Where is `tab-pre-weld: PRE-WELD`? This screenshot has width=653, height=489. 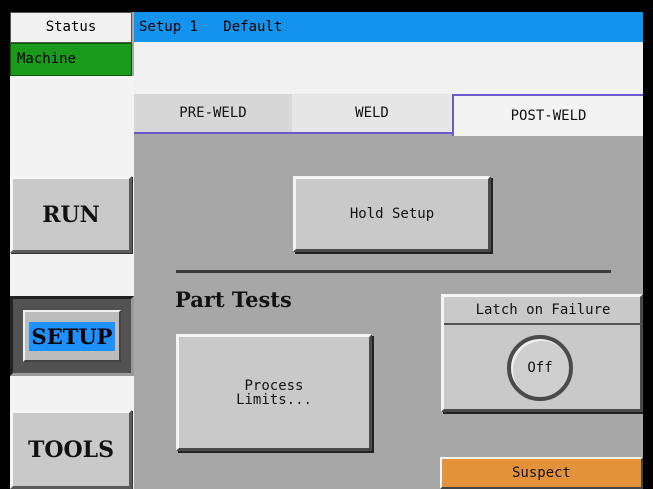
tab-pre-weld: PRE-WELD is located at coordinates (213, 114).